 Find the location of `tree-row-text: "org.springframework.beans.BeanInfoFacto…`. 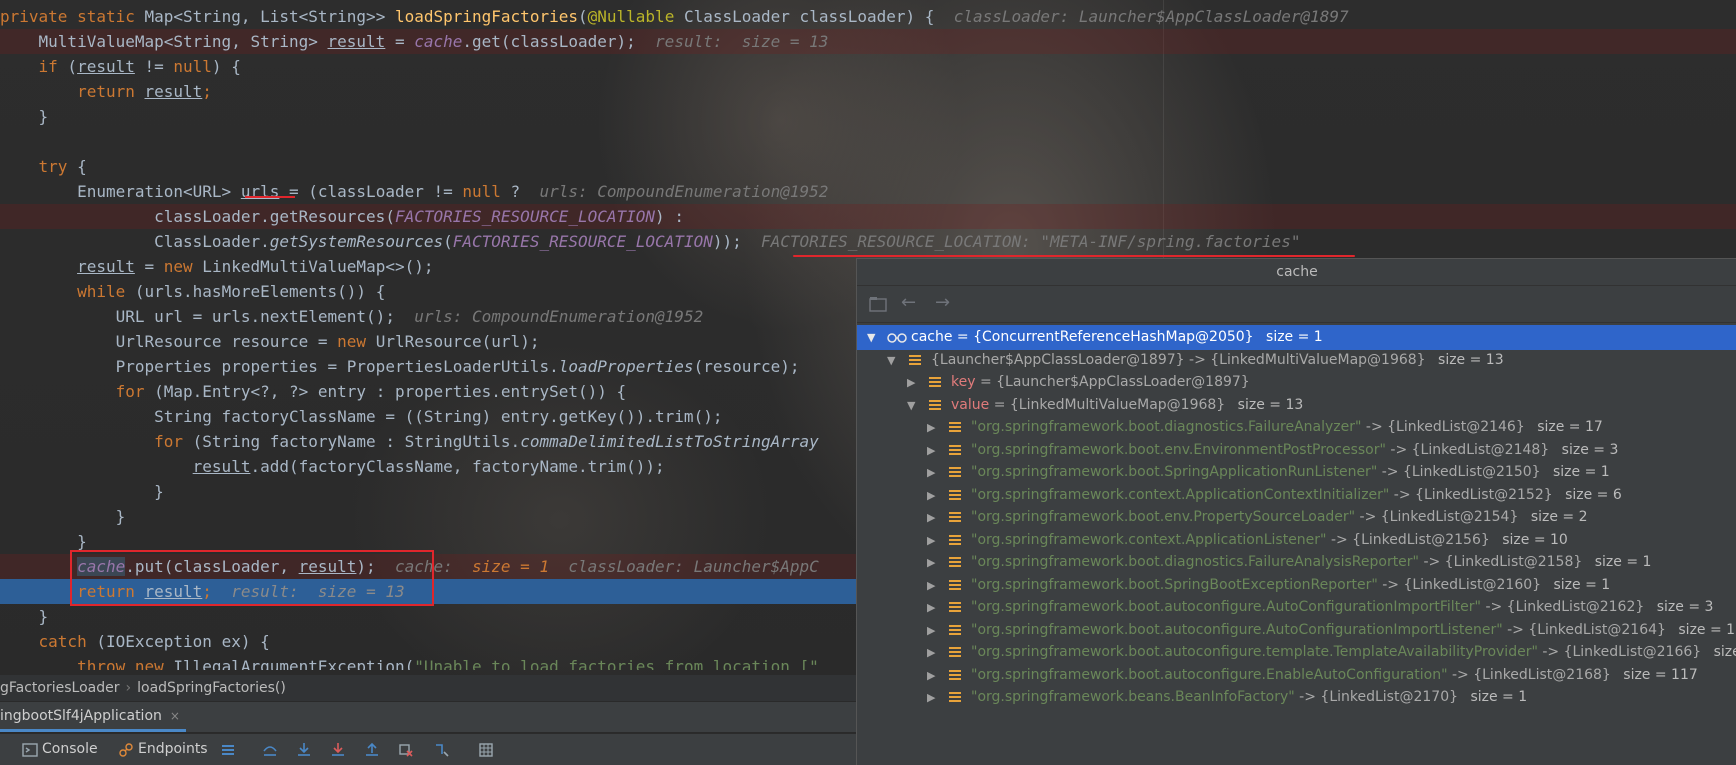

tree-row-text: "org.springframework.beans.BeanInfoFacto… is located at coordinates (1249, 697).